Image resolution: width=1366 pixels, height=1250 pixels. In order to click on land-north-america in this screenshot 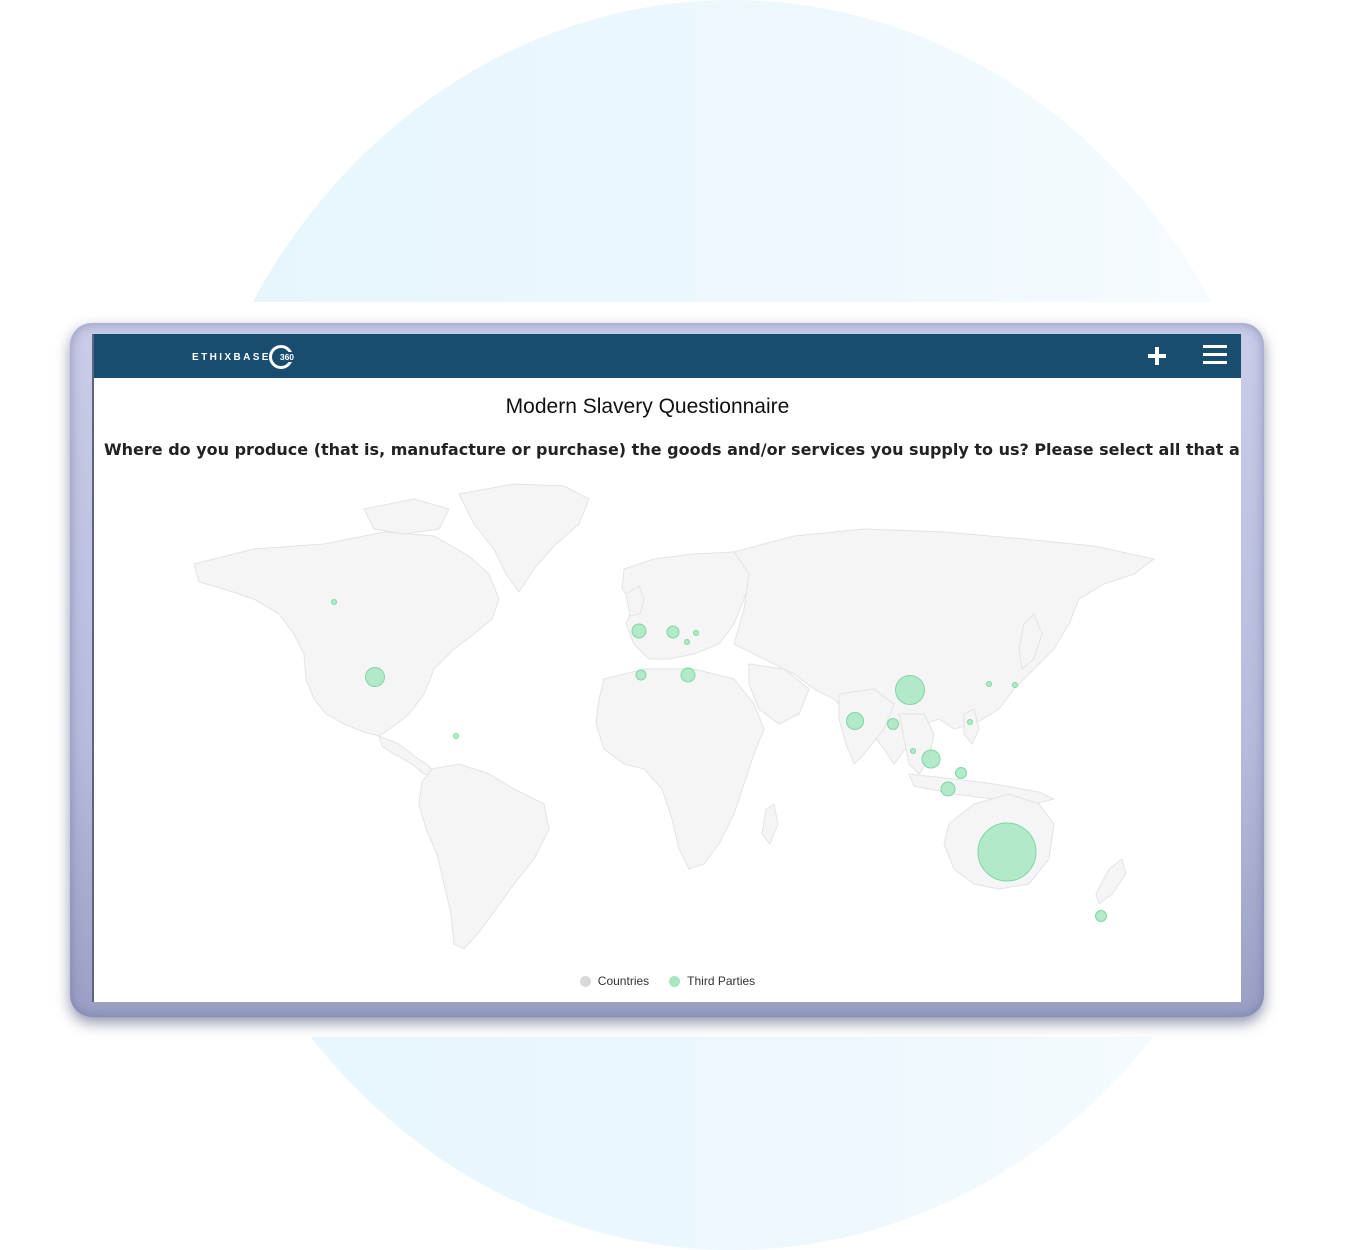, I will do `click(346, 634)`.